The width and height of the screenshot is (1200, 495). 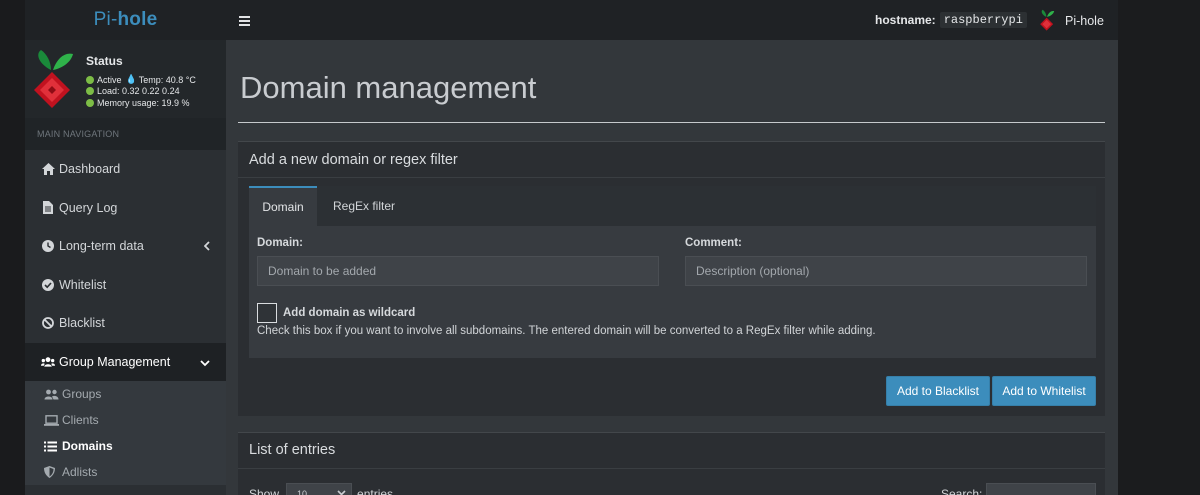 What do you see at coordinates (87, 446) in the screenshot?
I see `sidebar-subitem-label: Domains` at bounding box center [87, 446].